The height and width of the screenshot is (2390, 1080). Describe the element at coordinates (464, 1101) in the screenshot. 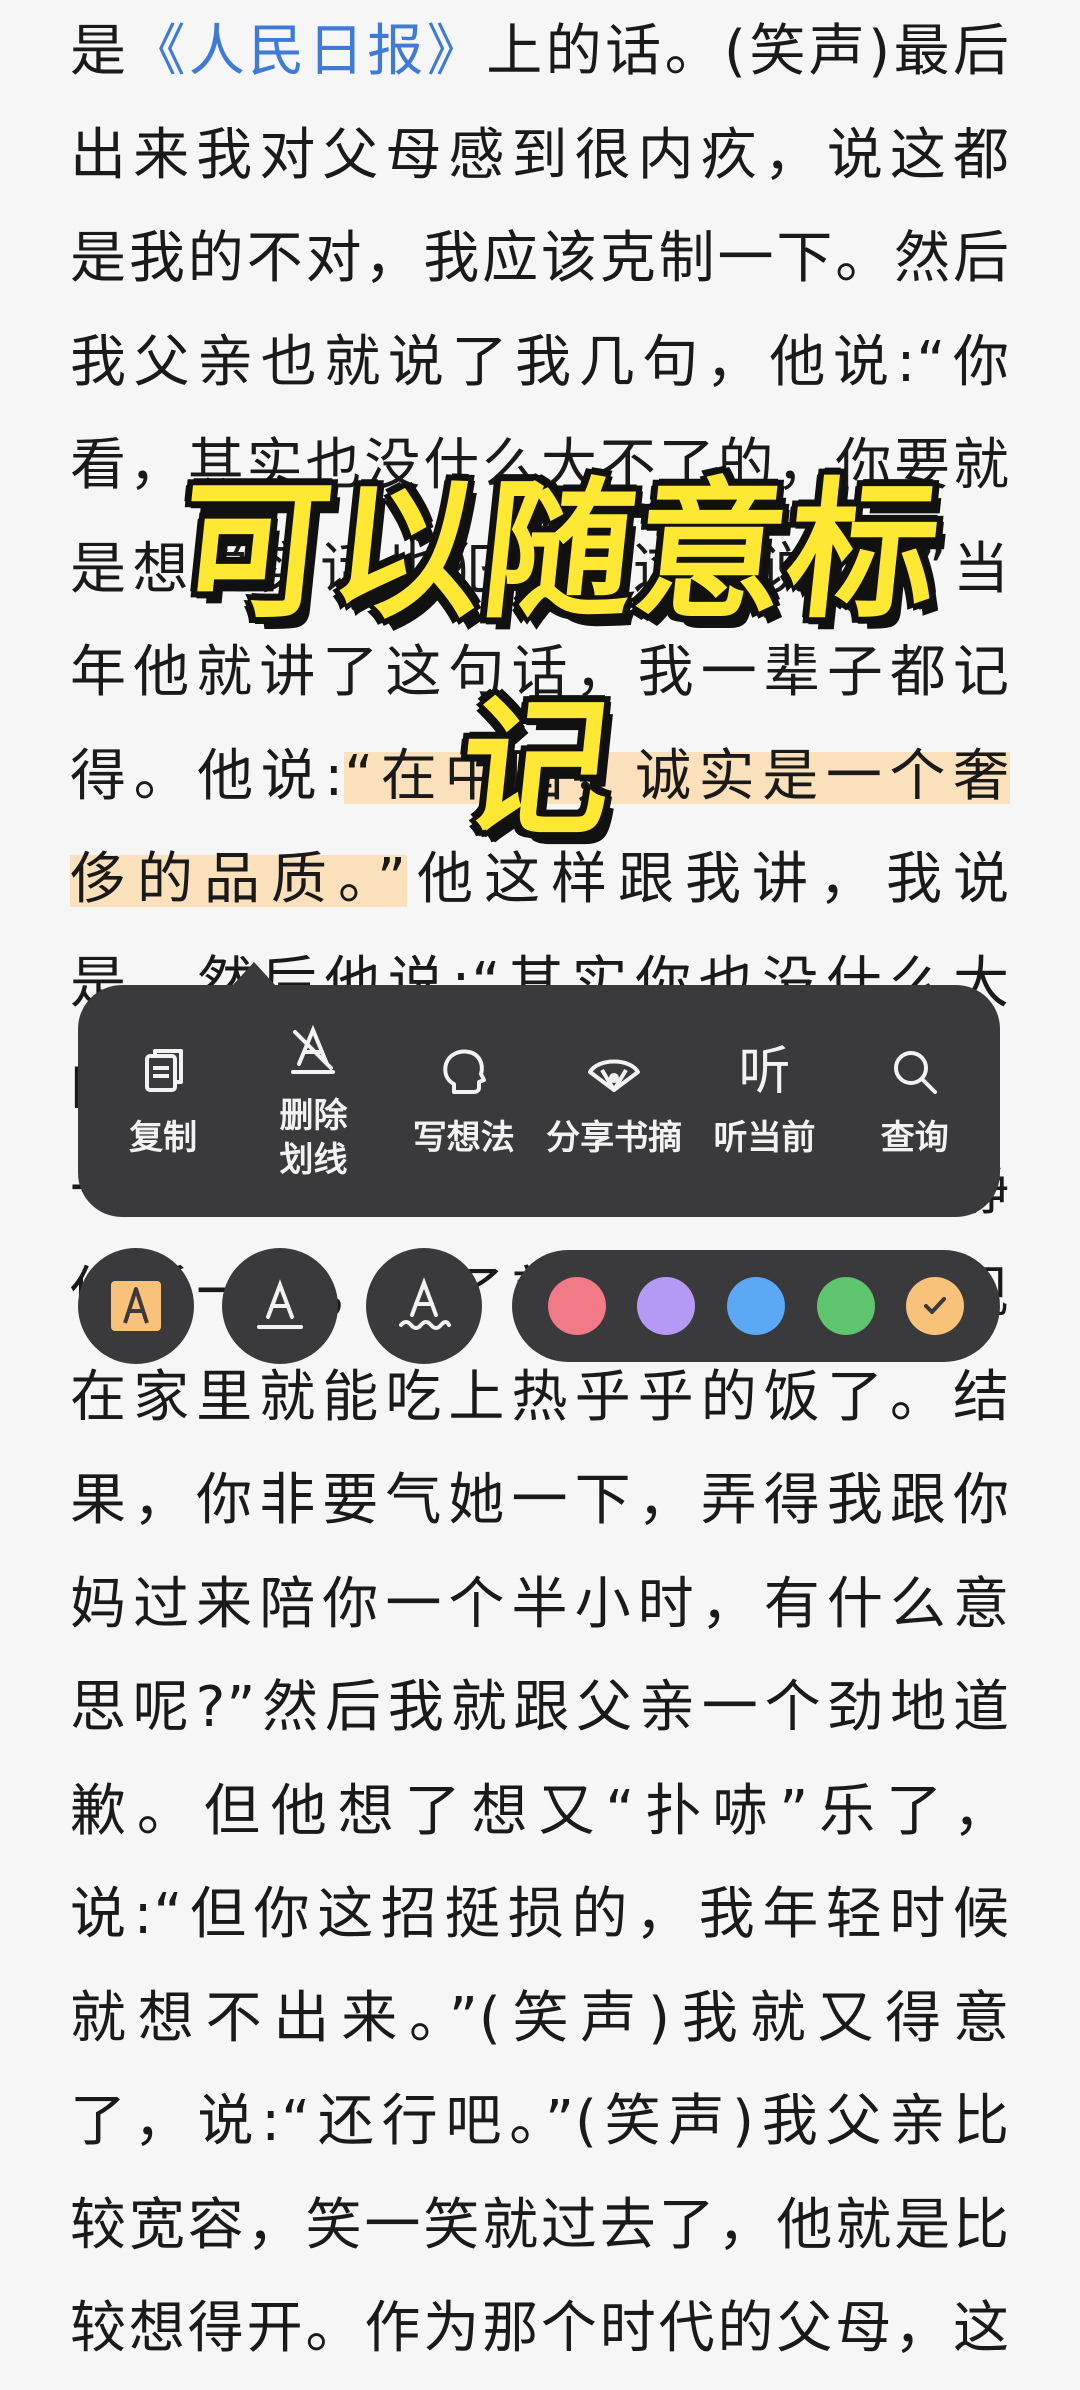

I see `write-thought-button: 写想法` at that location.